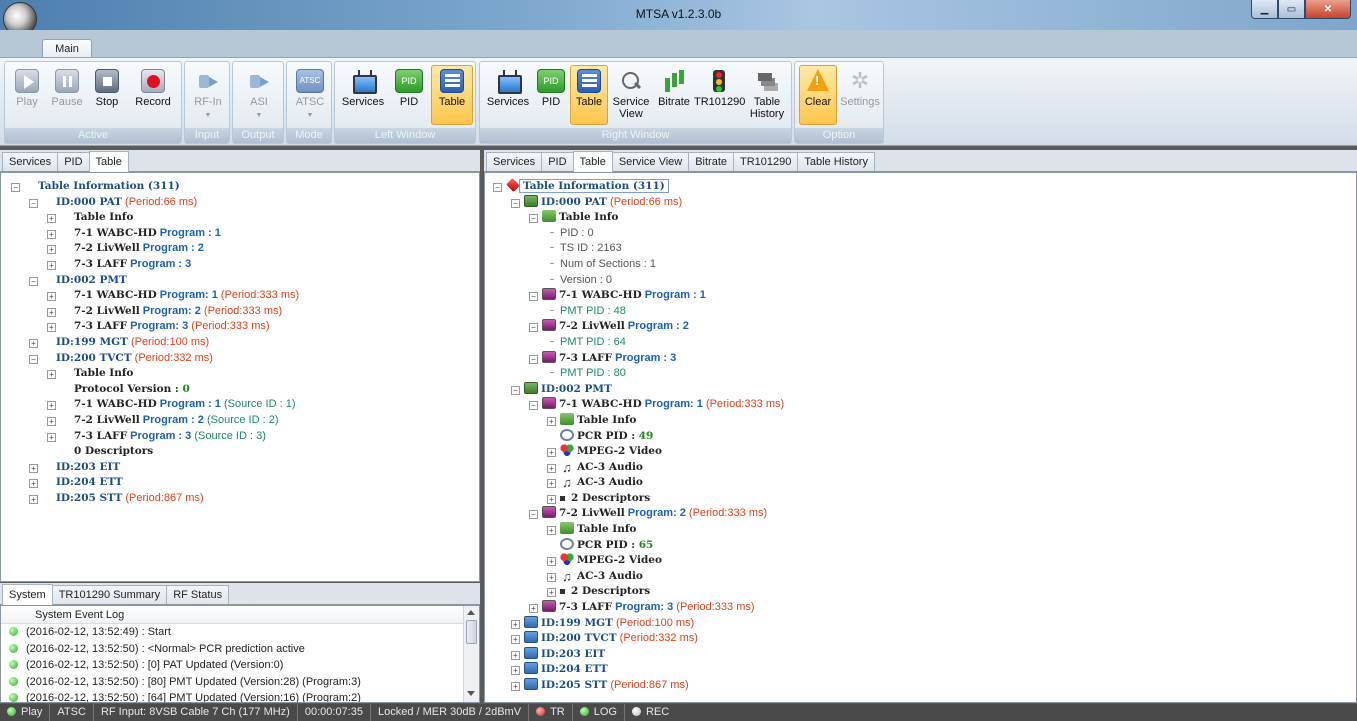 Image resolution: width=1357 pixels, height=721 pixels. What do you see at coordinates (836, 161) in the screenshot?
I see `right-tab-table-history: Table History` at bounding box center [836, 161].